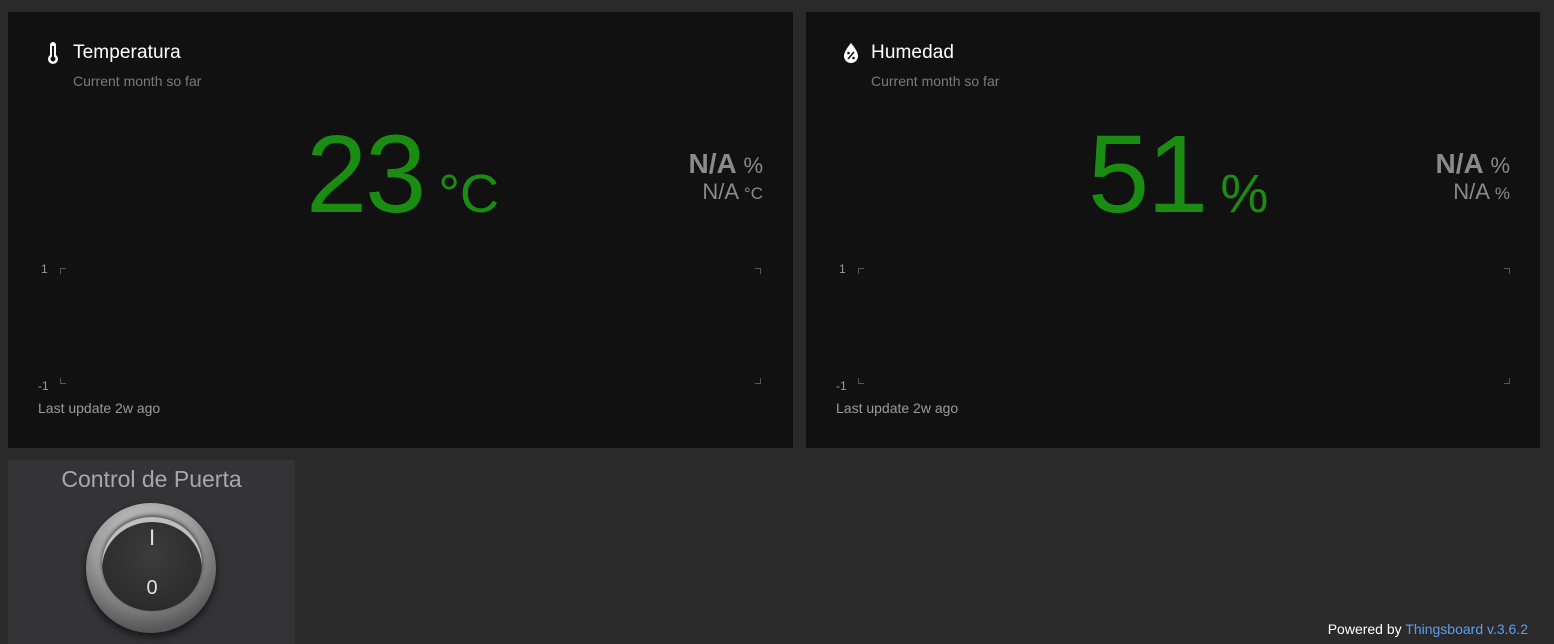 The width and height of the screenshot is (1554, 644). What do you see at coordinates (1500, 165) in the screenshot?
I see `humidity-stat1-unit: %` at bounding box center [1500, 165].